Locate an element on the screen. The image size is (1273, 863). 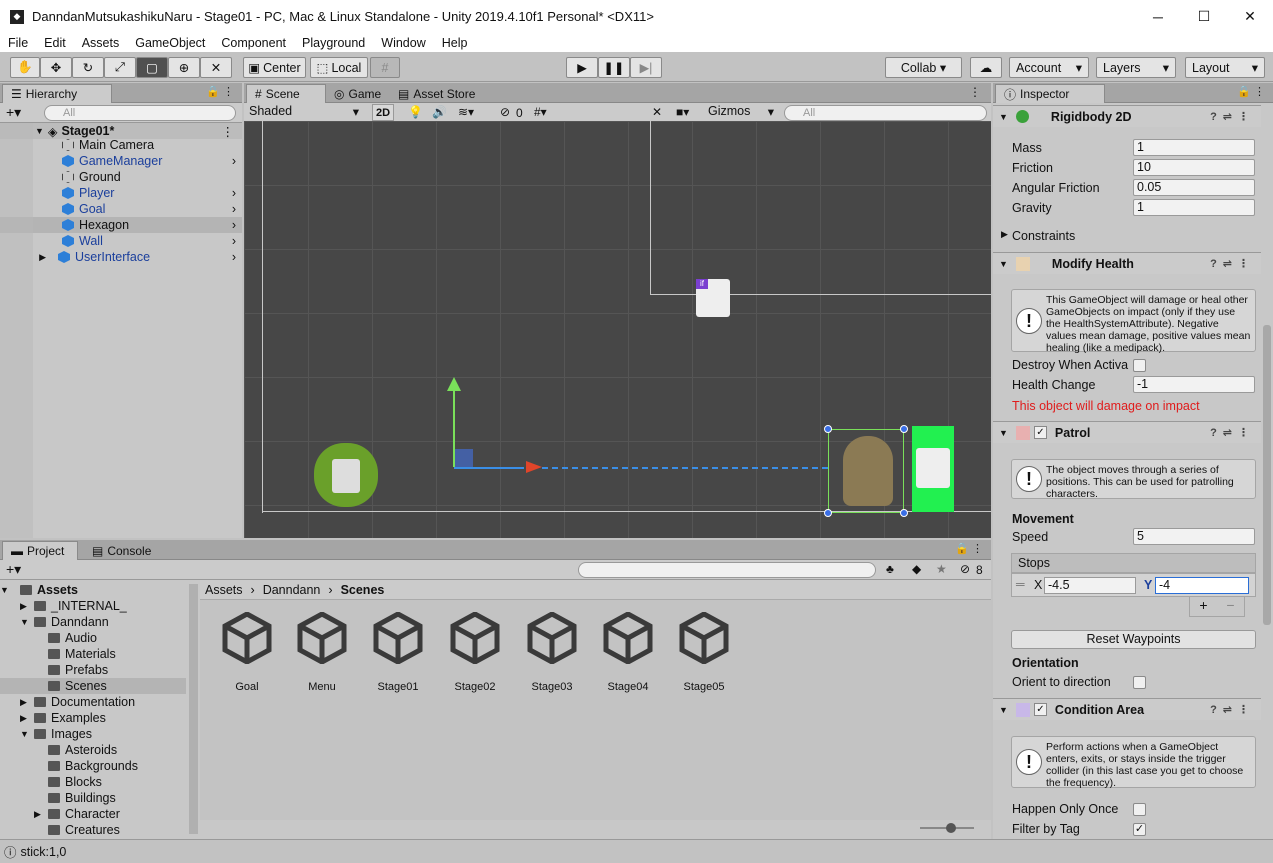
breadcrumb-item: Danndann is located at coordinates (292, 590).